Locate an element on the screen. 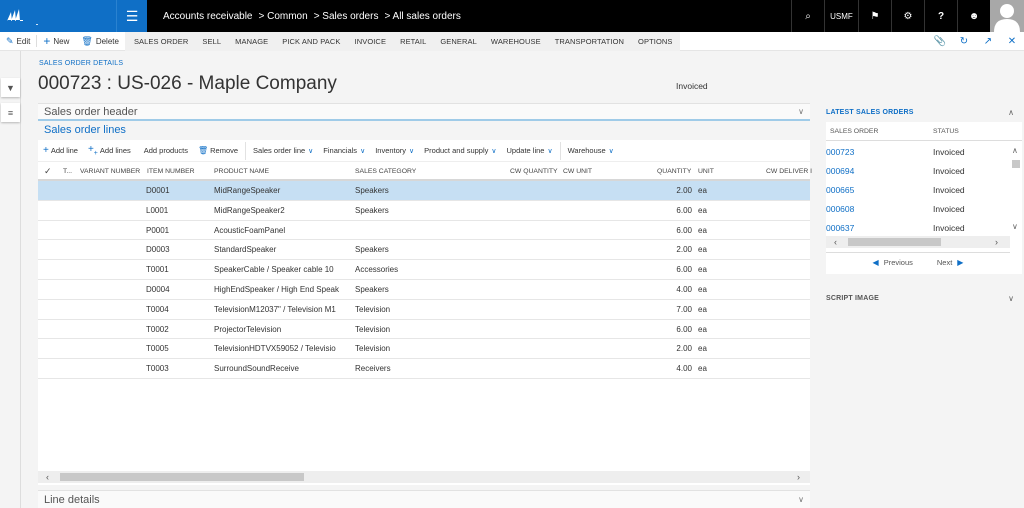 This screenshot has width=1024, height=508. table-row: T0002 ProjectorTelevision Television 6.00 ea is located at coordinates (424, 330).